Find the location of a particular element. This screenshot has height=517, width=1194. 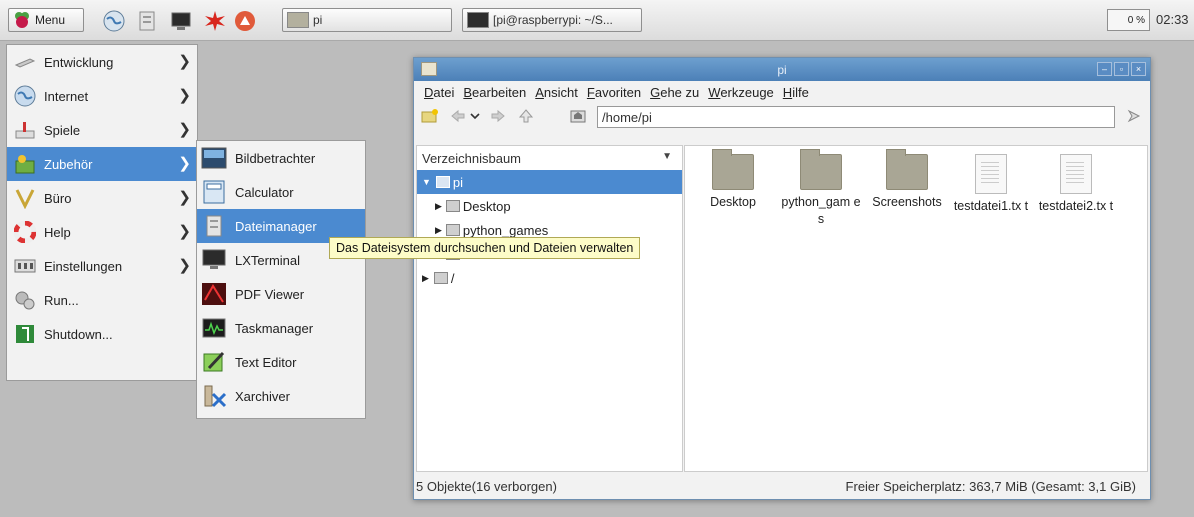

window-title: pi is located at coordinates (782, 70).